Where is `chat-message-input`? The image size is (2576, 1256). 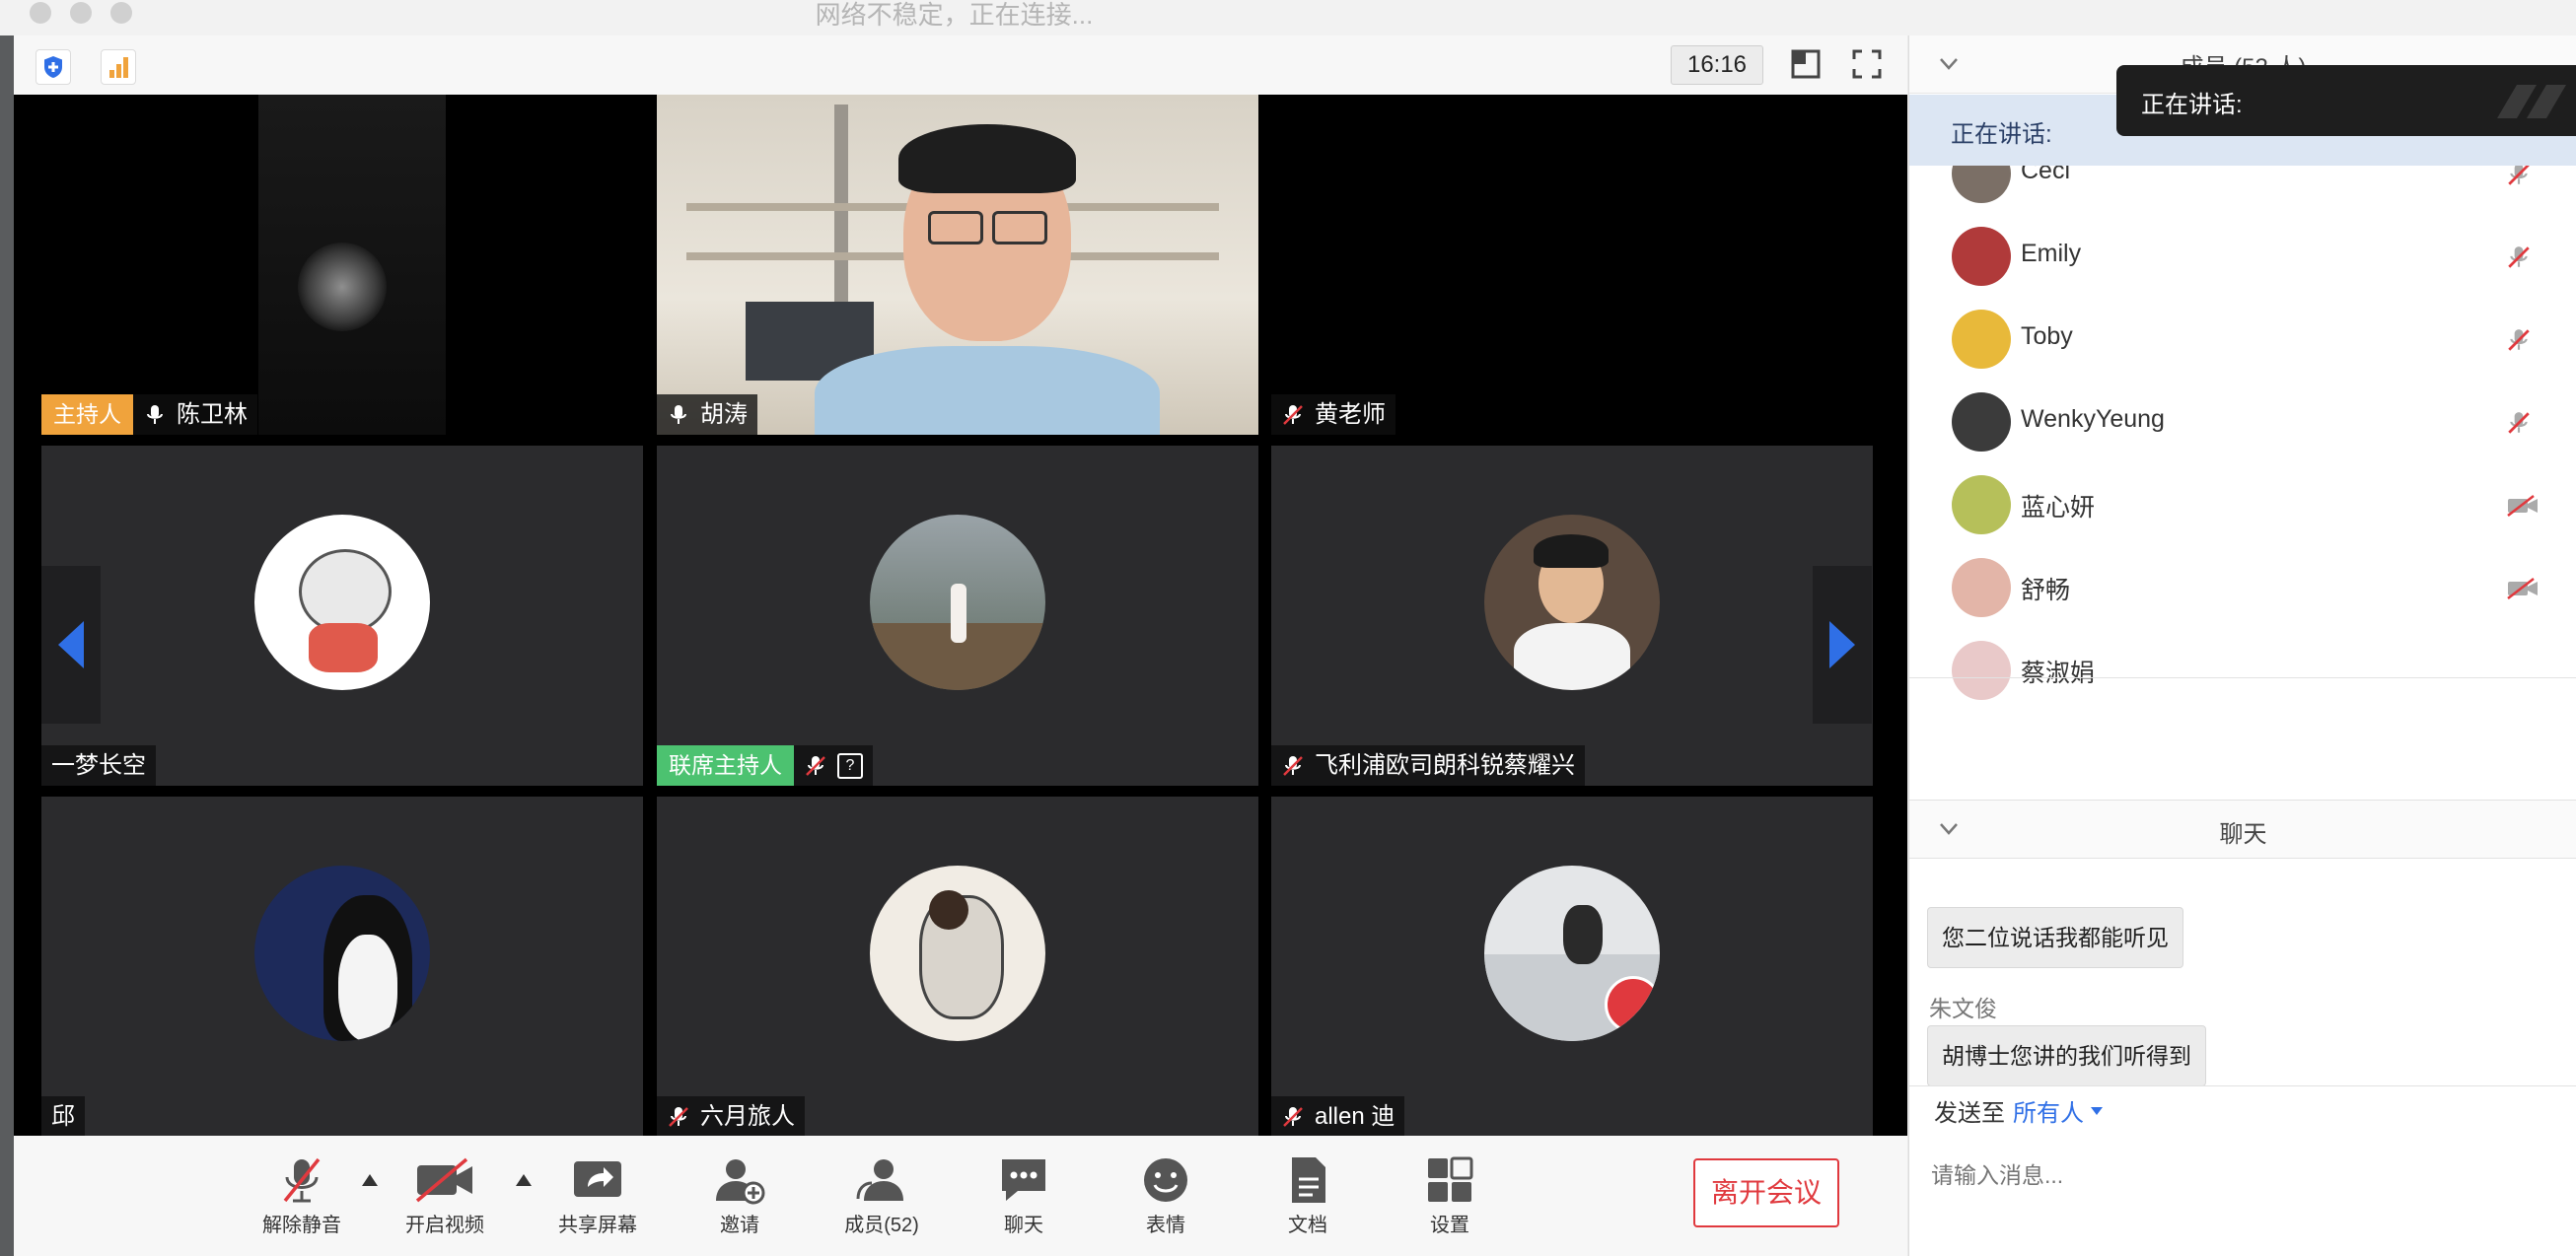
chat-message-input is located at coordinates (2241, 1176).